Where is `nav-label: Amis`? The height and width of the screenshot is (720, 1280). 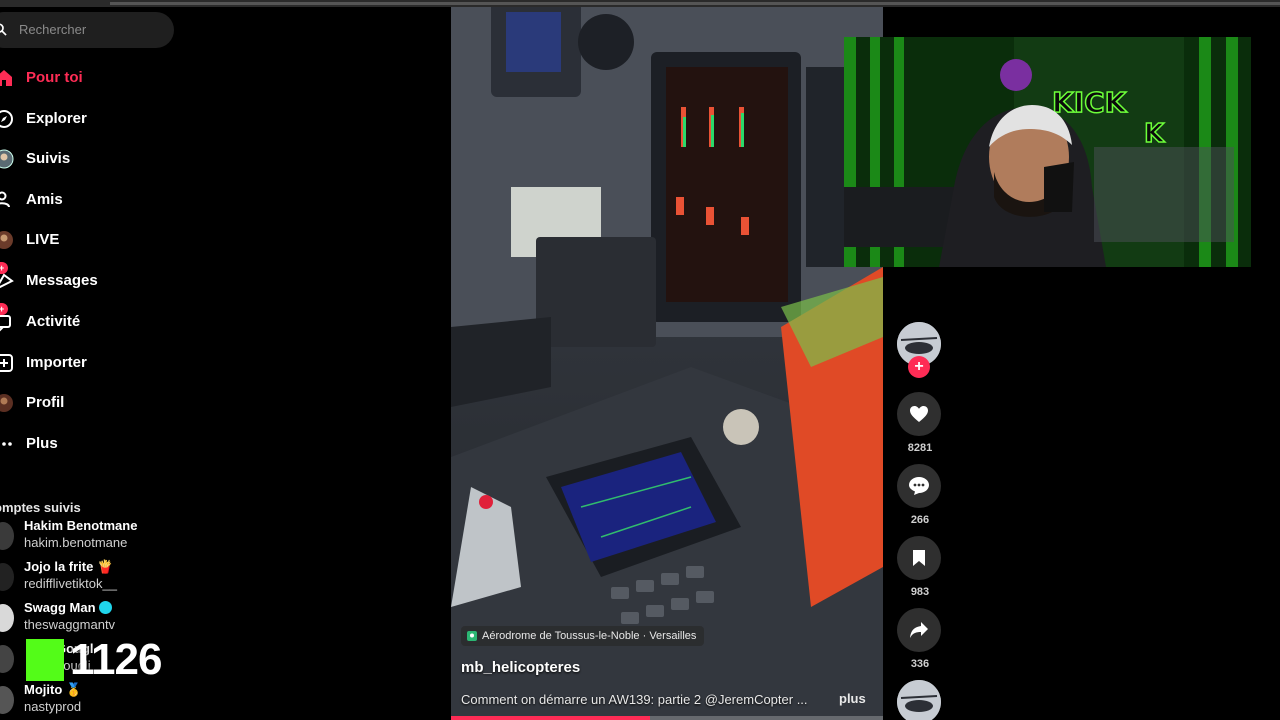
nav-label: Amis is located at coordinates (44, 199).